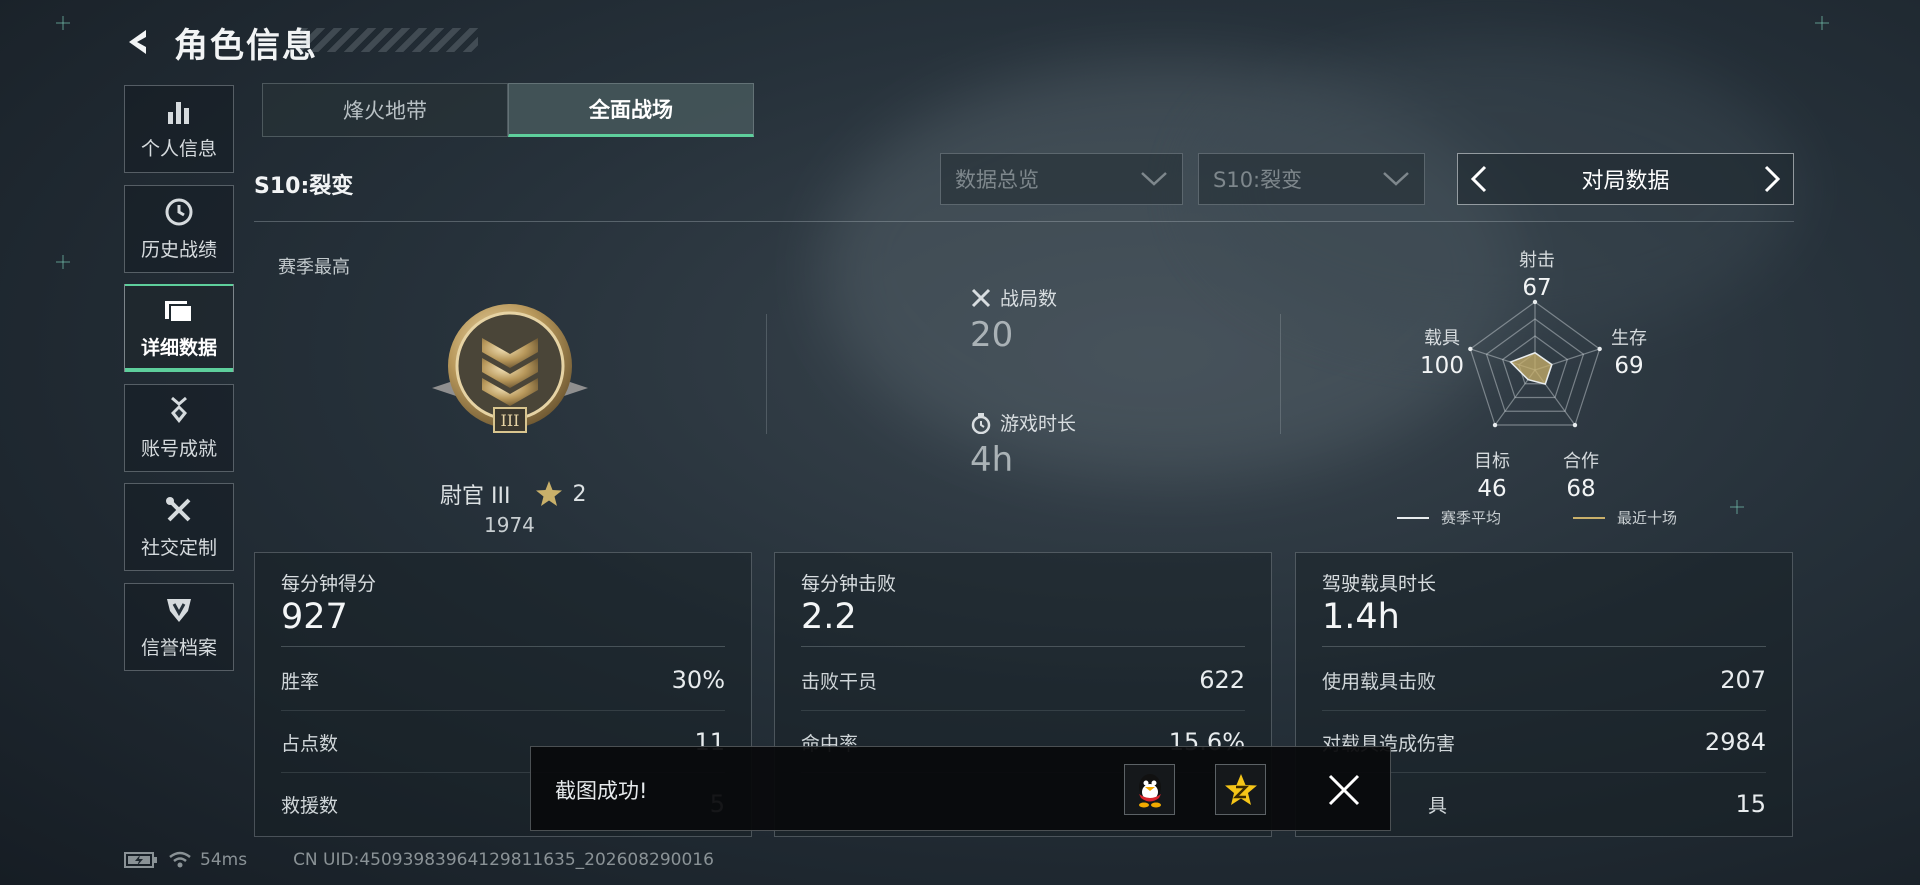 The width and height of the screenshot is (1920, 885). What do you see at coordinates (981, 297) in the screenshot?
I see `crossed-swords-icon` at bounding box center [981, 297].